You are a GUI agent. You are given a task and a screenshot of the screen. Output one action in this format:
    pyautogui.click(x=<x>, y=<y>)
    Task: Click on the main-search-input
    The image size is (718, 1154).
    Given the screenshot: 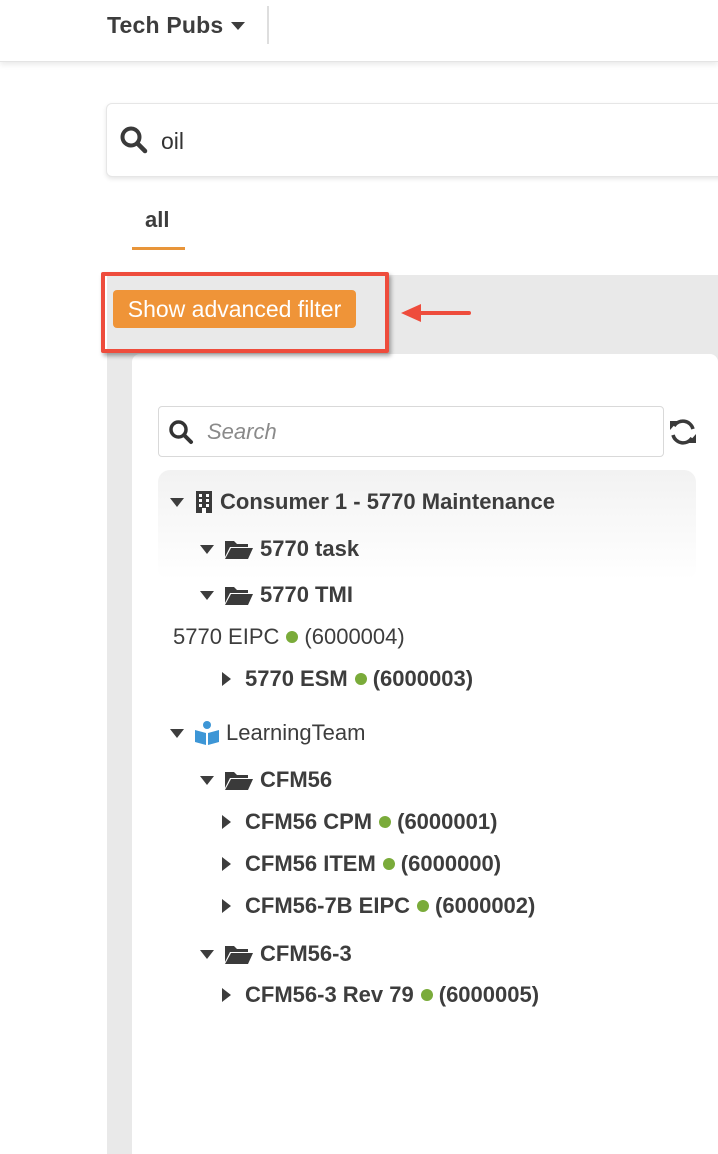 What is the action you would take?
    pyautogui.click(x=421, y=141)
    